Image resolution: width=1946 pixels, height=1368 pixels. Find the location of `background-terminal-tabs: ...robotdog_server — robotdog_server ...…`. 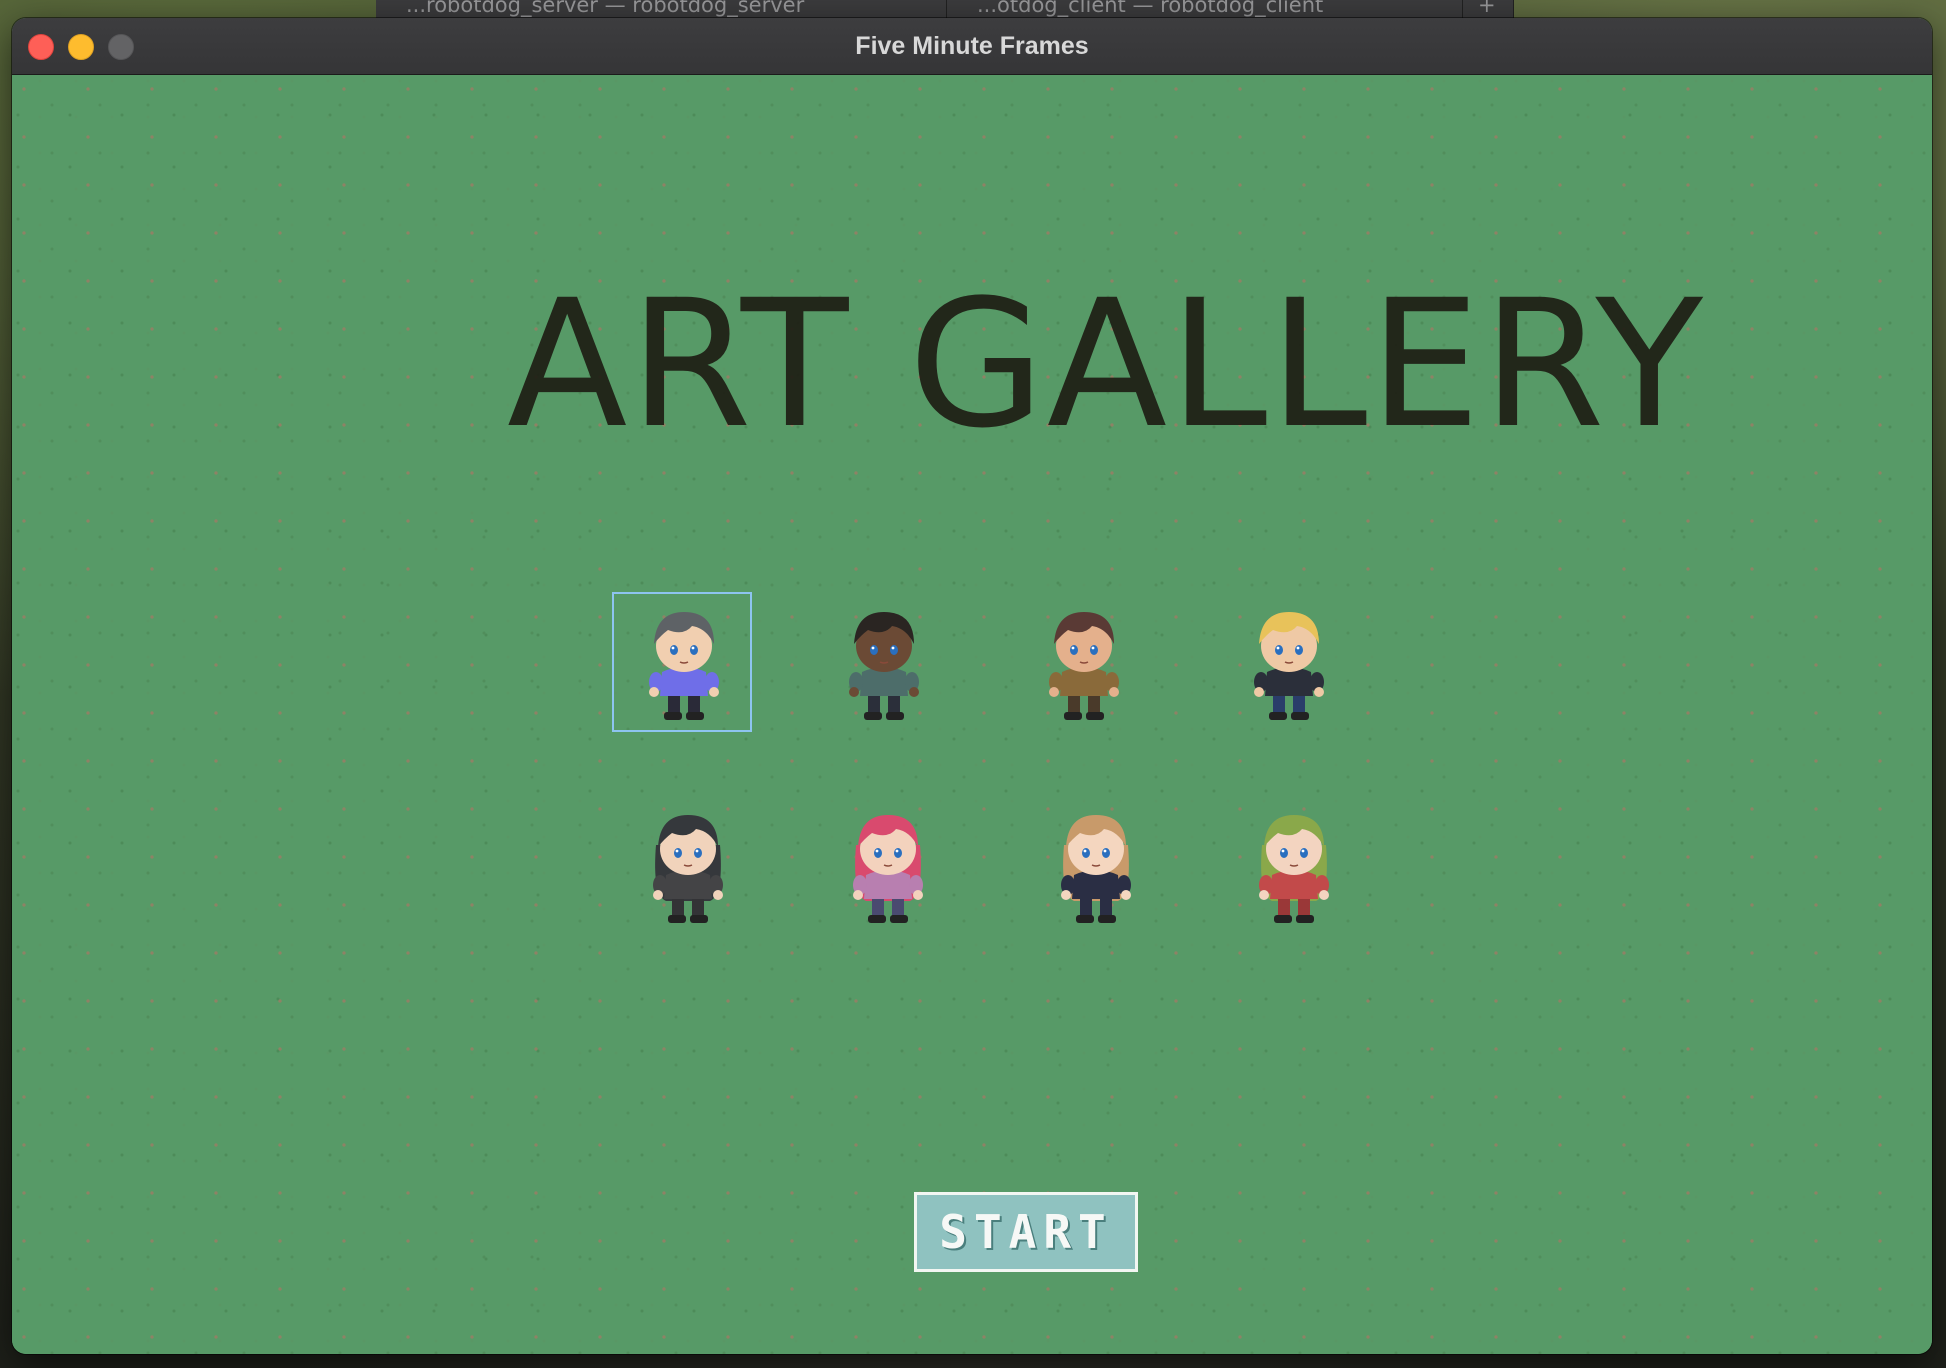

background-terminal-tabs: ...robotdog_server — robotdog_server ...… is located at coordinates (945, 9).